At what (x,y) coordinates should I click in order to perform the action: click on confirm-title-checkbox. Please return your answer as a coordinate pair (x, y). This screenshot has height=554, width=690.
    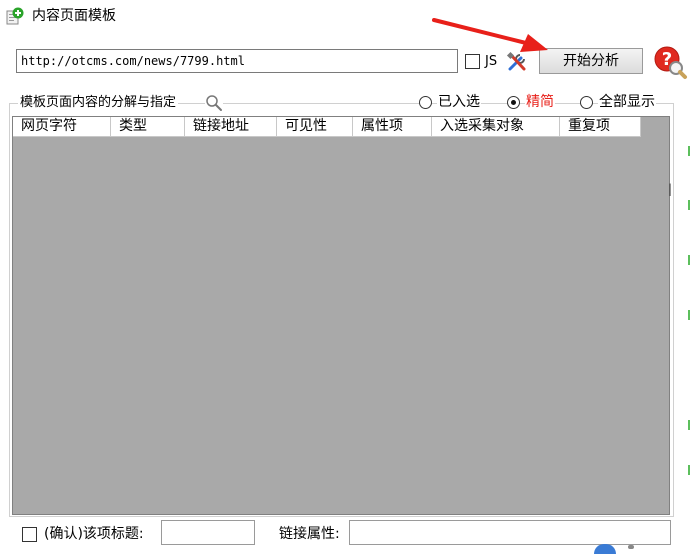
    Looking at the image, I should click on (29, 534).